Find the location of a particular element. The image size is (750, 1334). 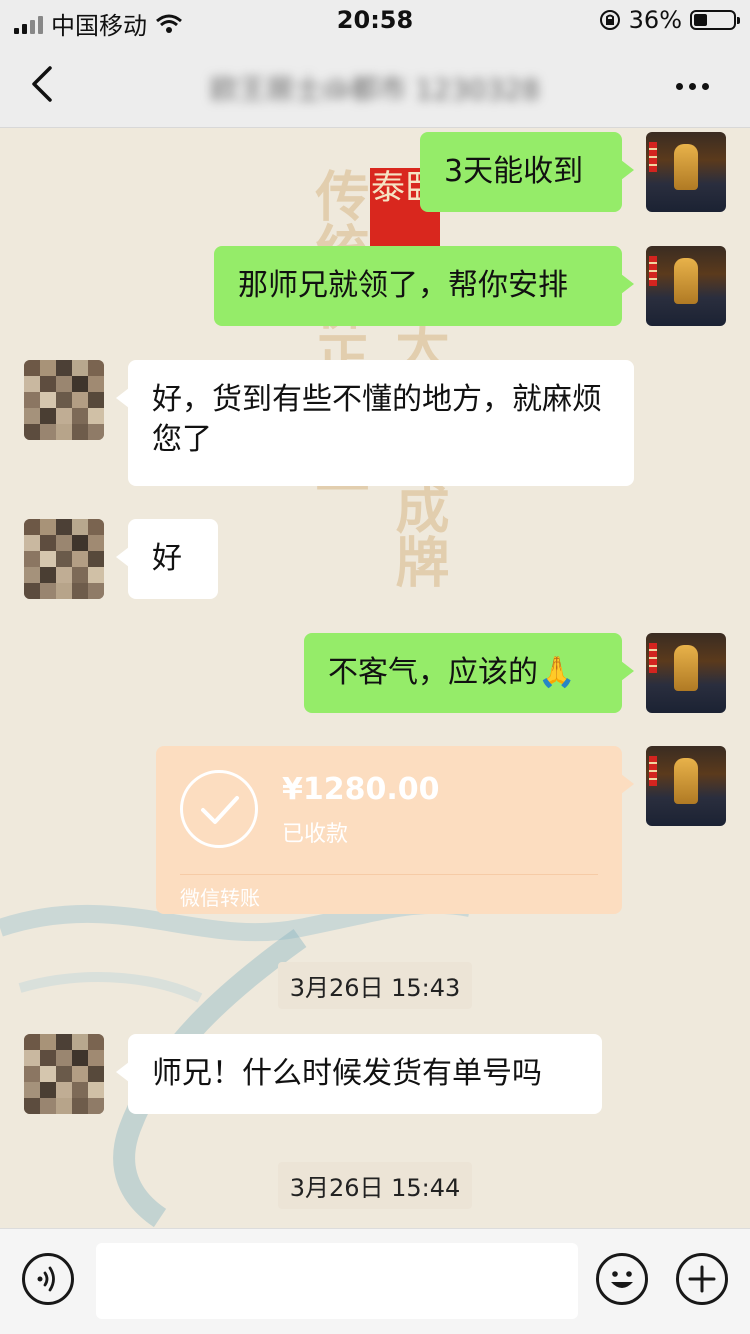

rotation-lock-icon is located at coordinates (609, 20).